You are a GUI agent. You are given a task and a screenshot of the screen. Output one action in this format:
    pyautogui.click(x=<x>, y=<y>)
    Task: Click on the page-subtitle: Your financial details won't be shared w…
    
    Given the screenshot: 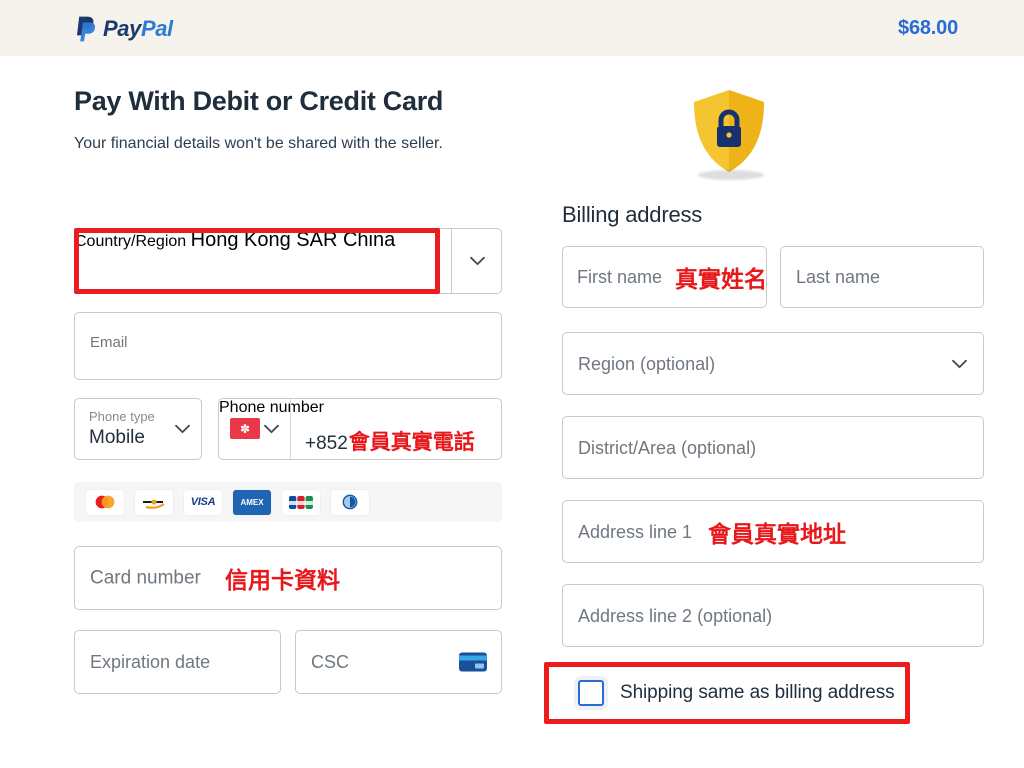 What is the action you would take?
    pyautogui.click(x=258, y=143)
    